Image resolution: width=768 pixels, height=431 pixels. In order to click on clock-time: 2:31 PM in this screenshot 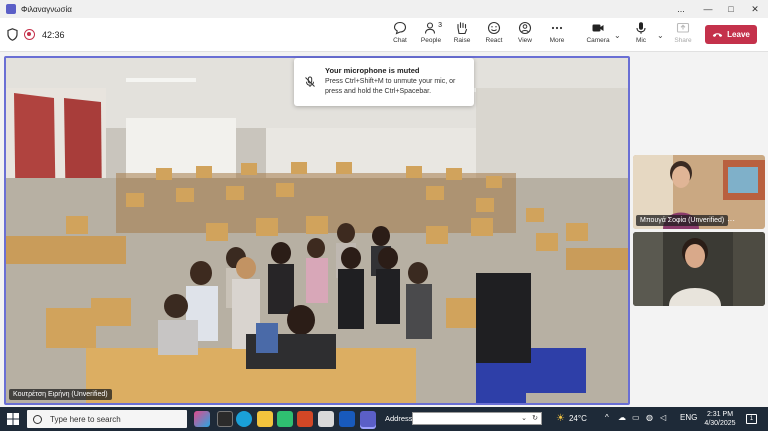, I will do `click(720, 414)`.